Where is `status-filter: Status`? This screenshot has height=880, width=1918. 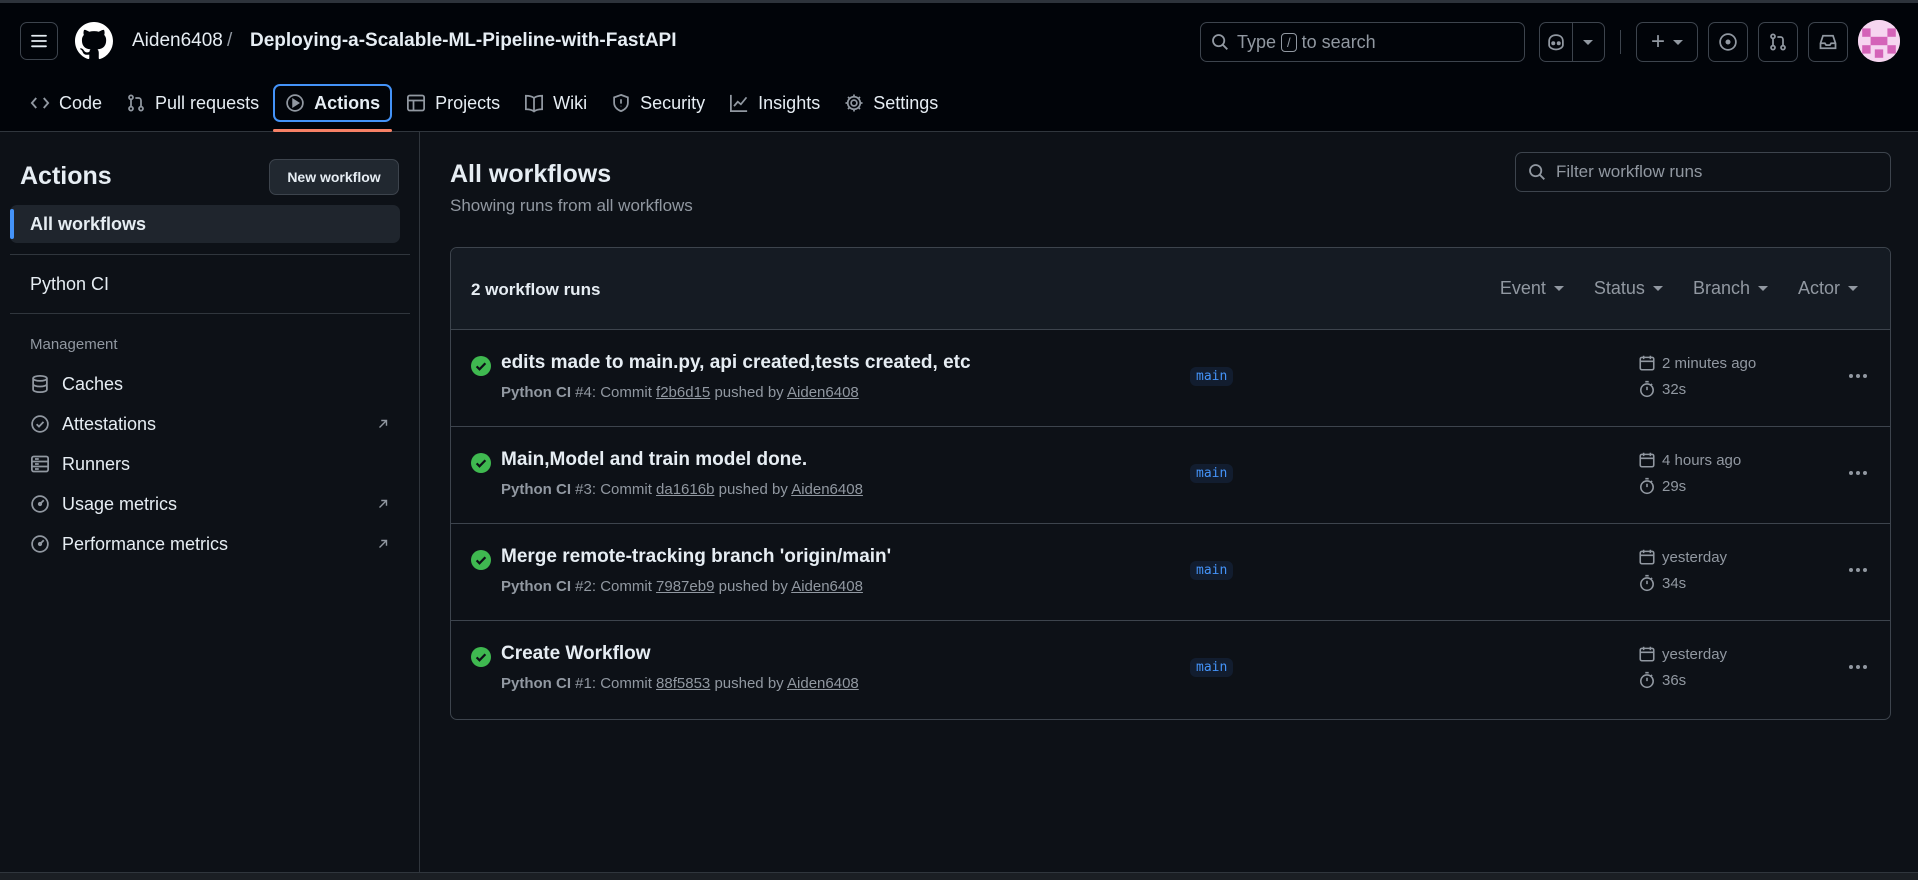 status-filter: Status is located at coordinates (1628, 288).